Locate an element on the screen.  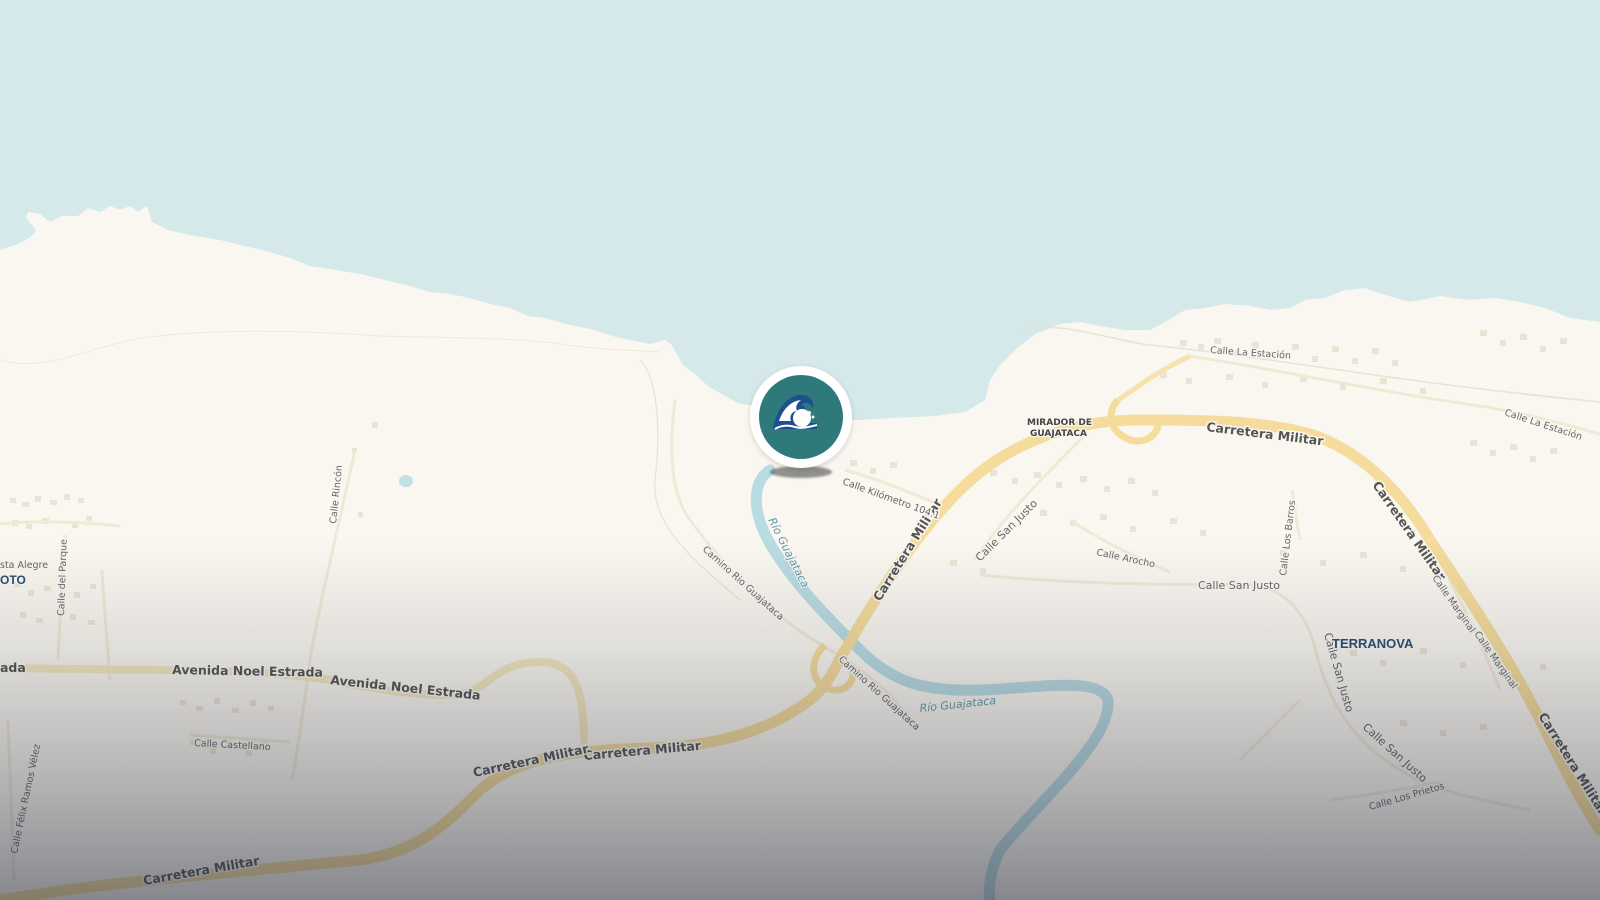
marker-badge is located at coordinates (801, 417).